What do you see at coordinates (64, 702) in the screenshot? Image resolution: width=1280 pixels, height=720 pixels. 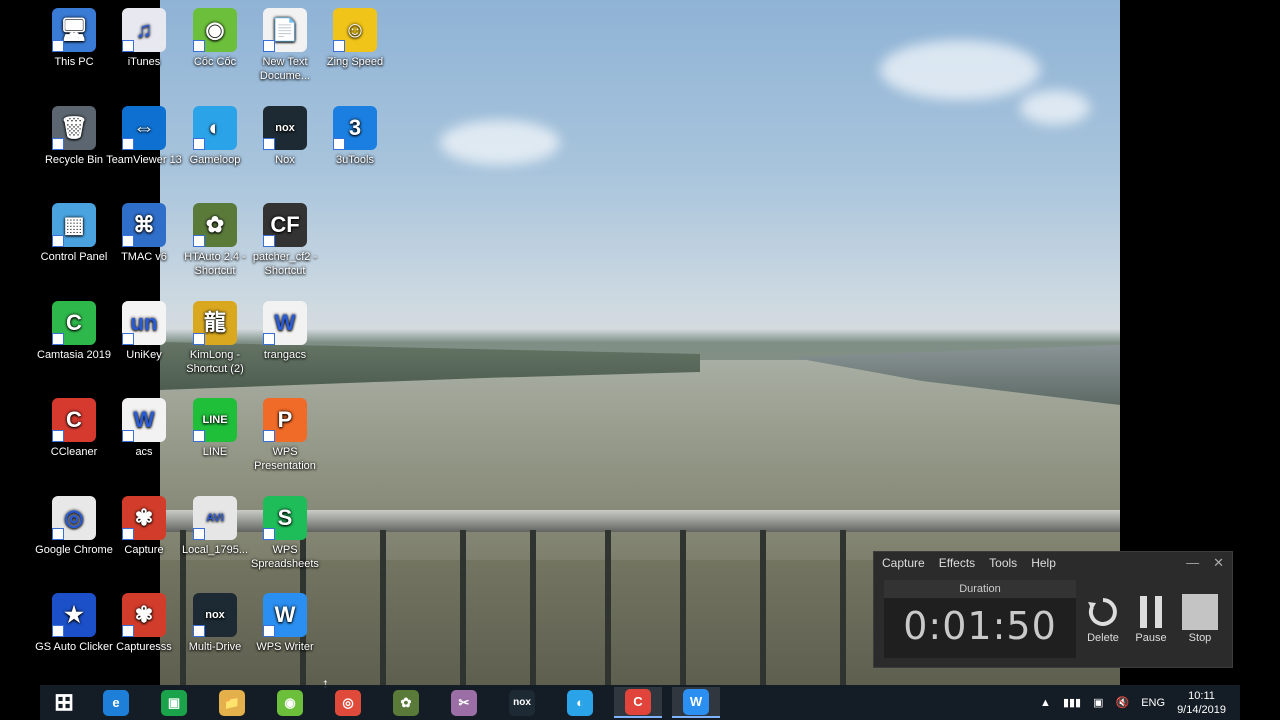 I see `taskbar-start: ⊞` at bounding box center [64, 702].